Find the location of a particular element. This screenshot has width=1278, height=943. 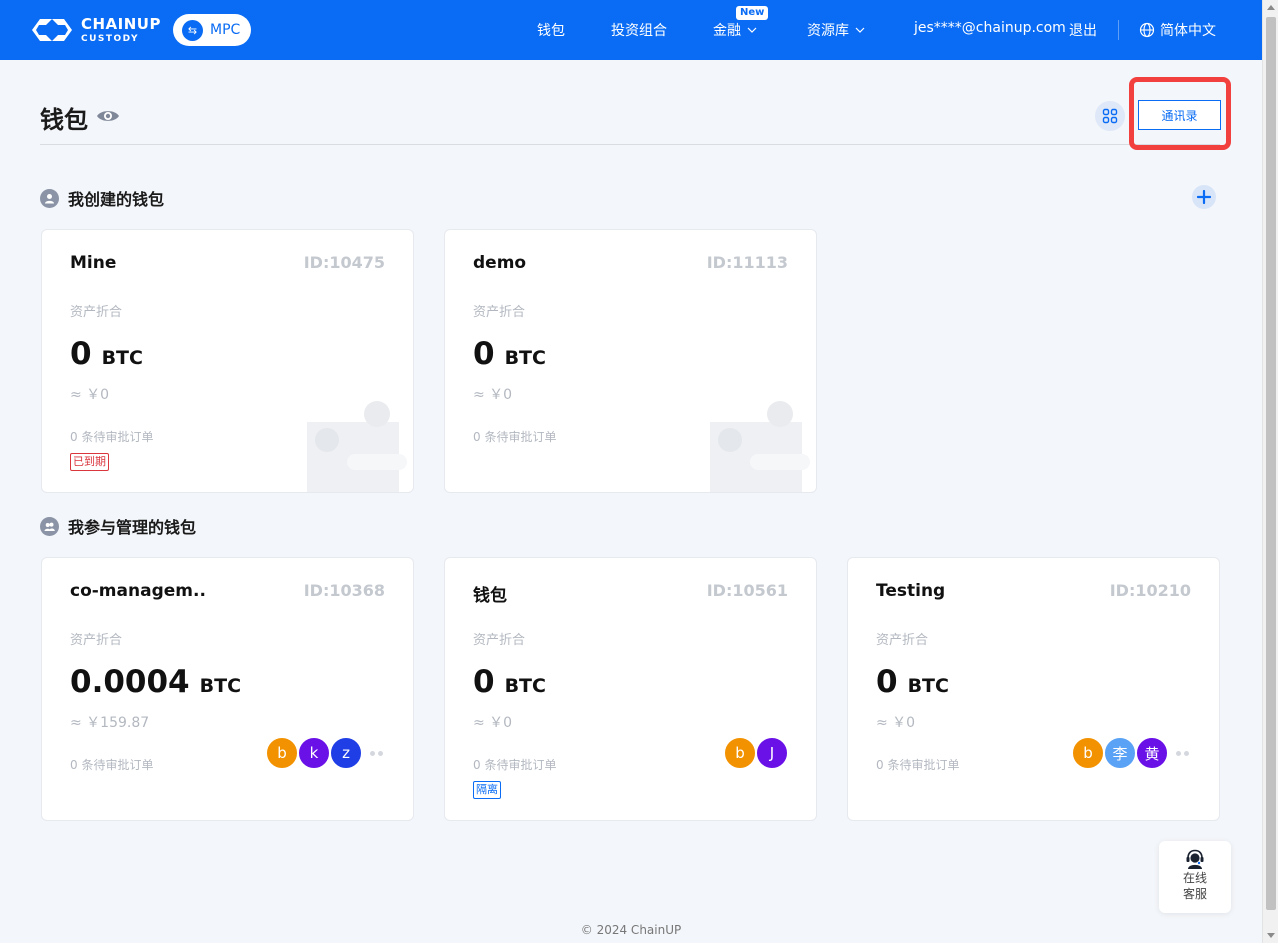

page-title: 钱包 is located at coordinates (64, 120).